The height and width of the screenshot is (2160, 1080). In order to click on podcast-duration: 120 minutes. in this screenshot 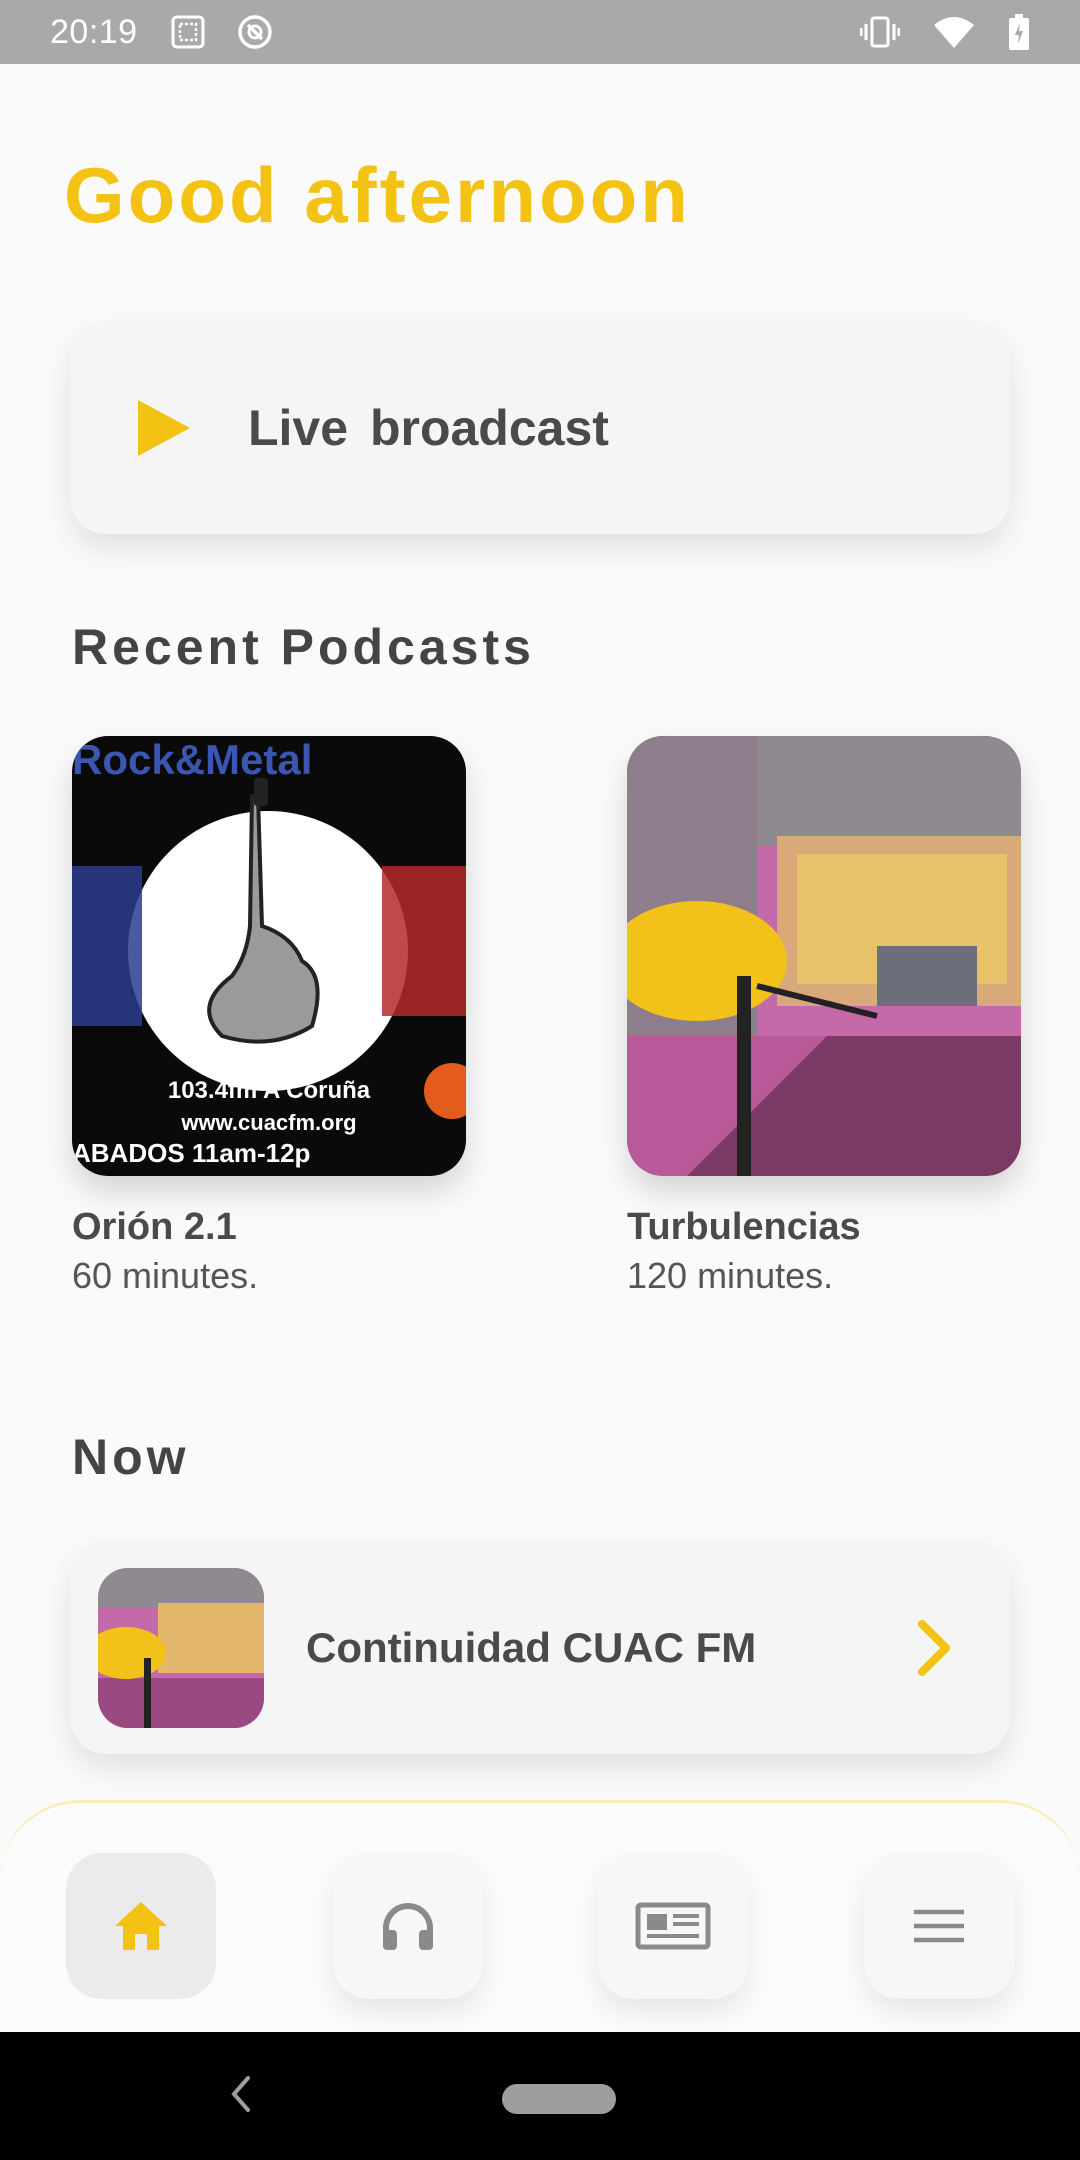, I will do `click(730, 1275)`.